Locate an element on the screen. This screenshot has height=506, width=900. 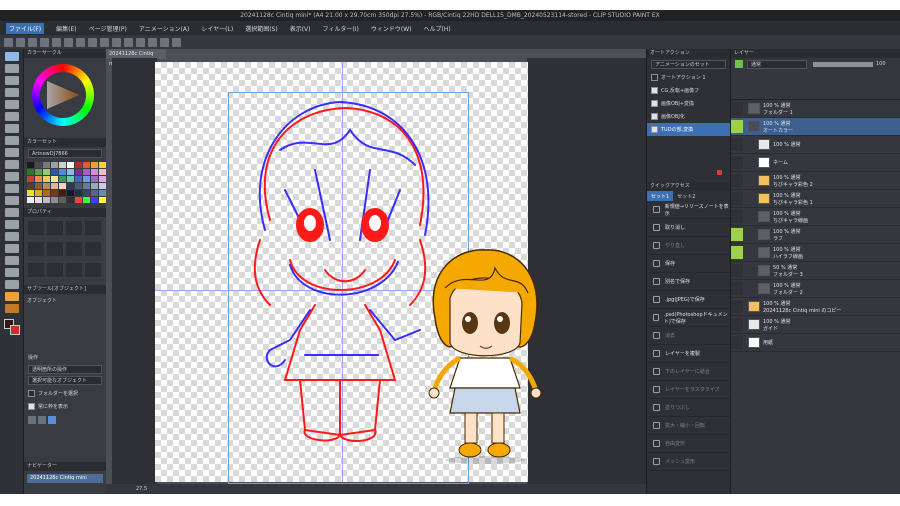
blend-tool-icon is located at coordinates (12, 188).